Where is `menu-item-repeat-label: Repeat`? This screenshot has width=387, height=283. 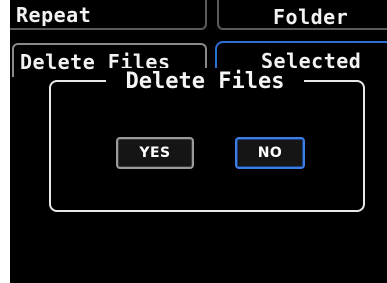
menu-item-repeat-label: Repeat is located at coordinates (54, 15).